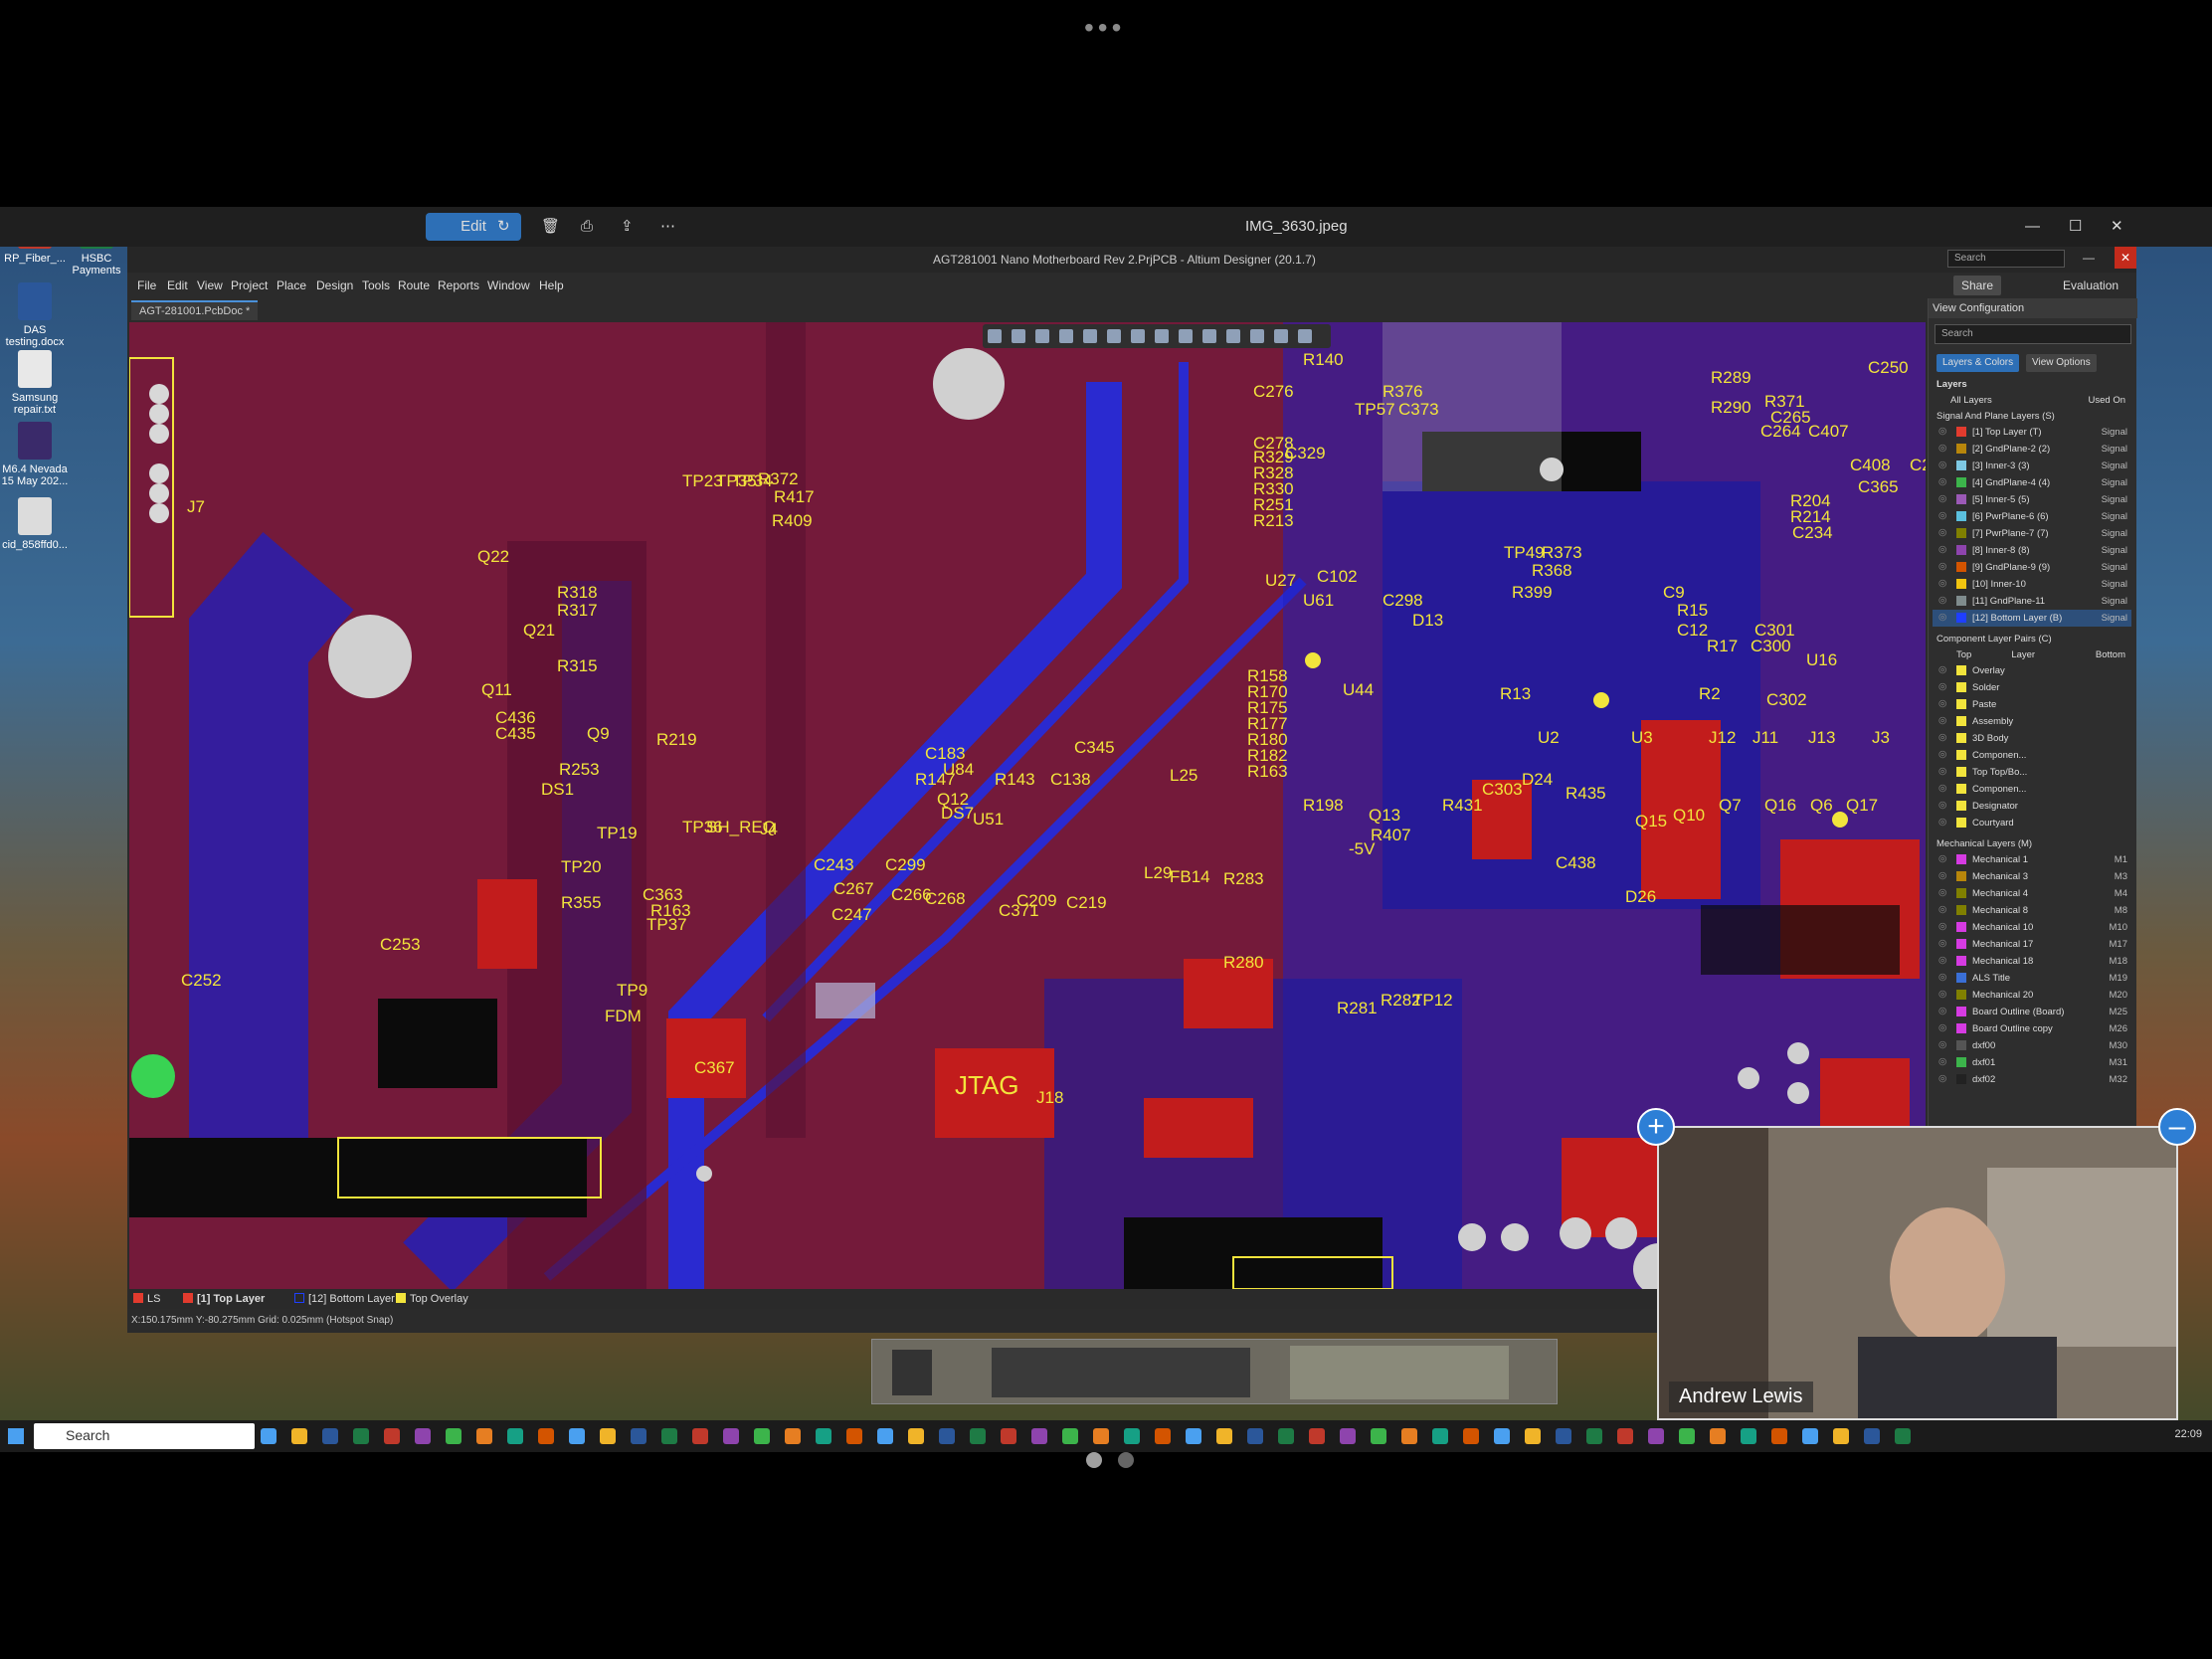 The height and width of the screenshot is (1659, 2212). I want to click on menu-file: File, so click(146, 285).